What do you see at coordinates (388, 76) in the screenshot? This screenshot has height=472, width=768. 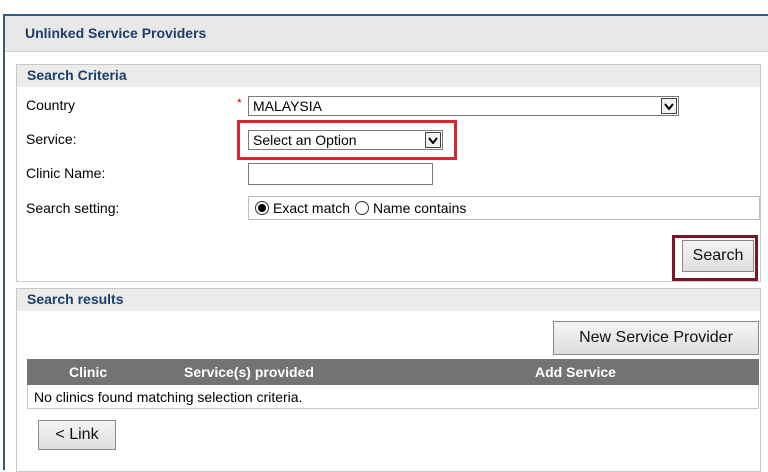 I see `search-criteria-header: Search Criteria` at bounding box center [388, 76].